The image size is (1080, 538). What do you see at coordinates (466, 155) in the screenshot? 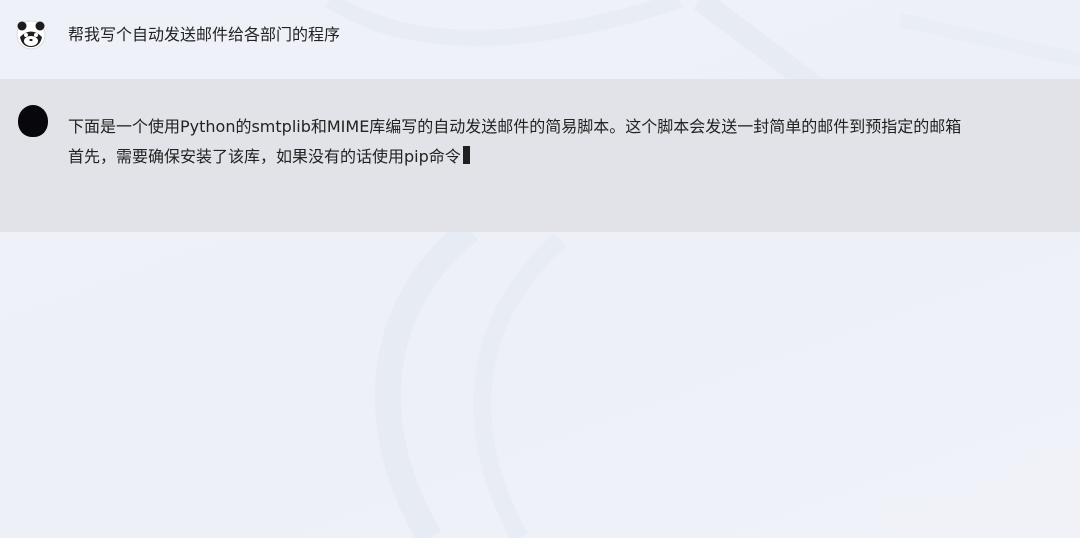
I see `typing-cursor` at bounding box center [466, 155].